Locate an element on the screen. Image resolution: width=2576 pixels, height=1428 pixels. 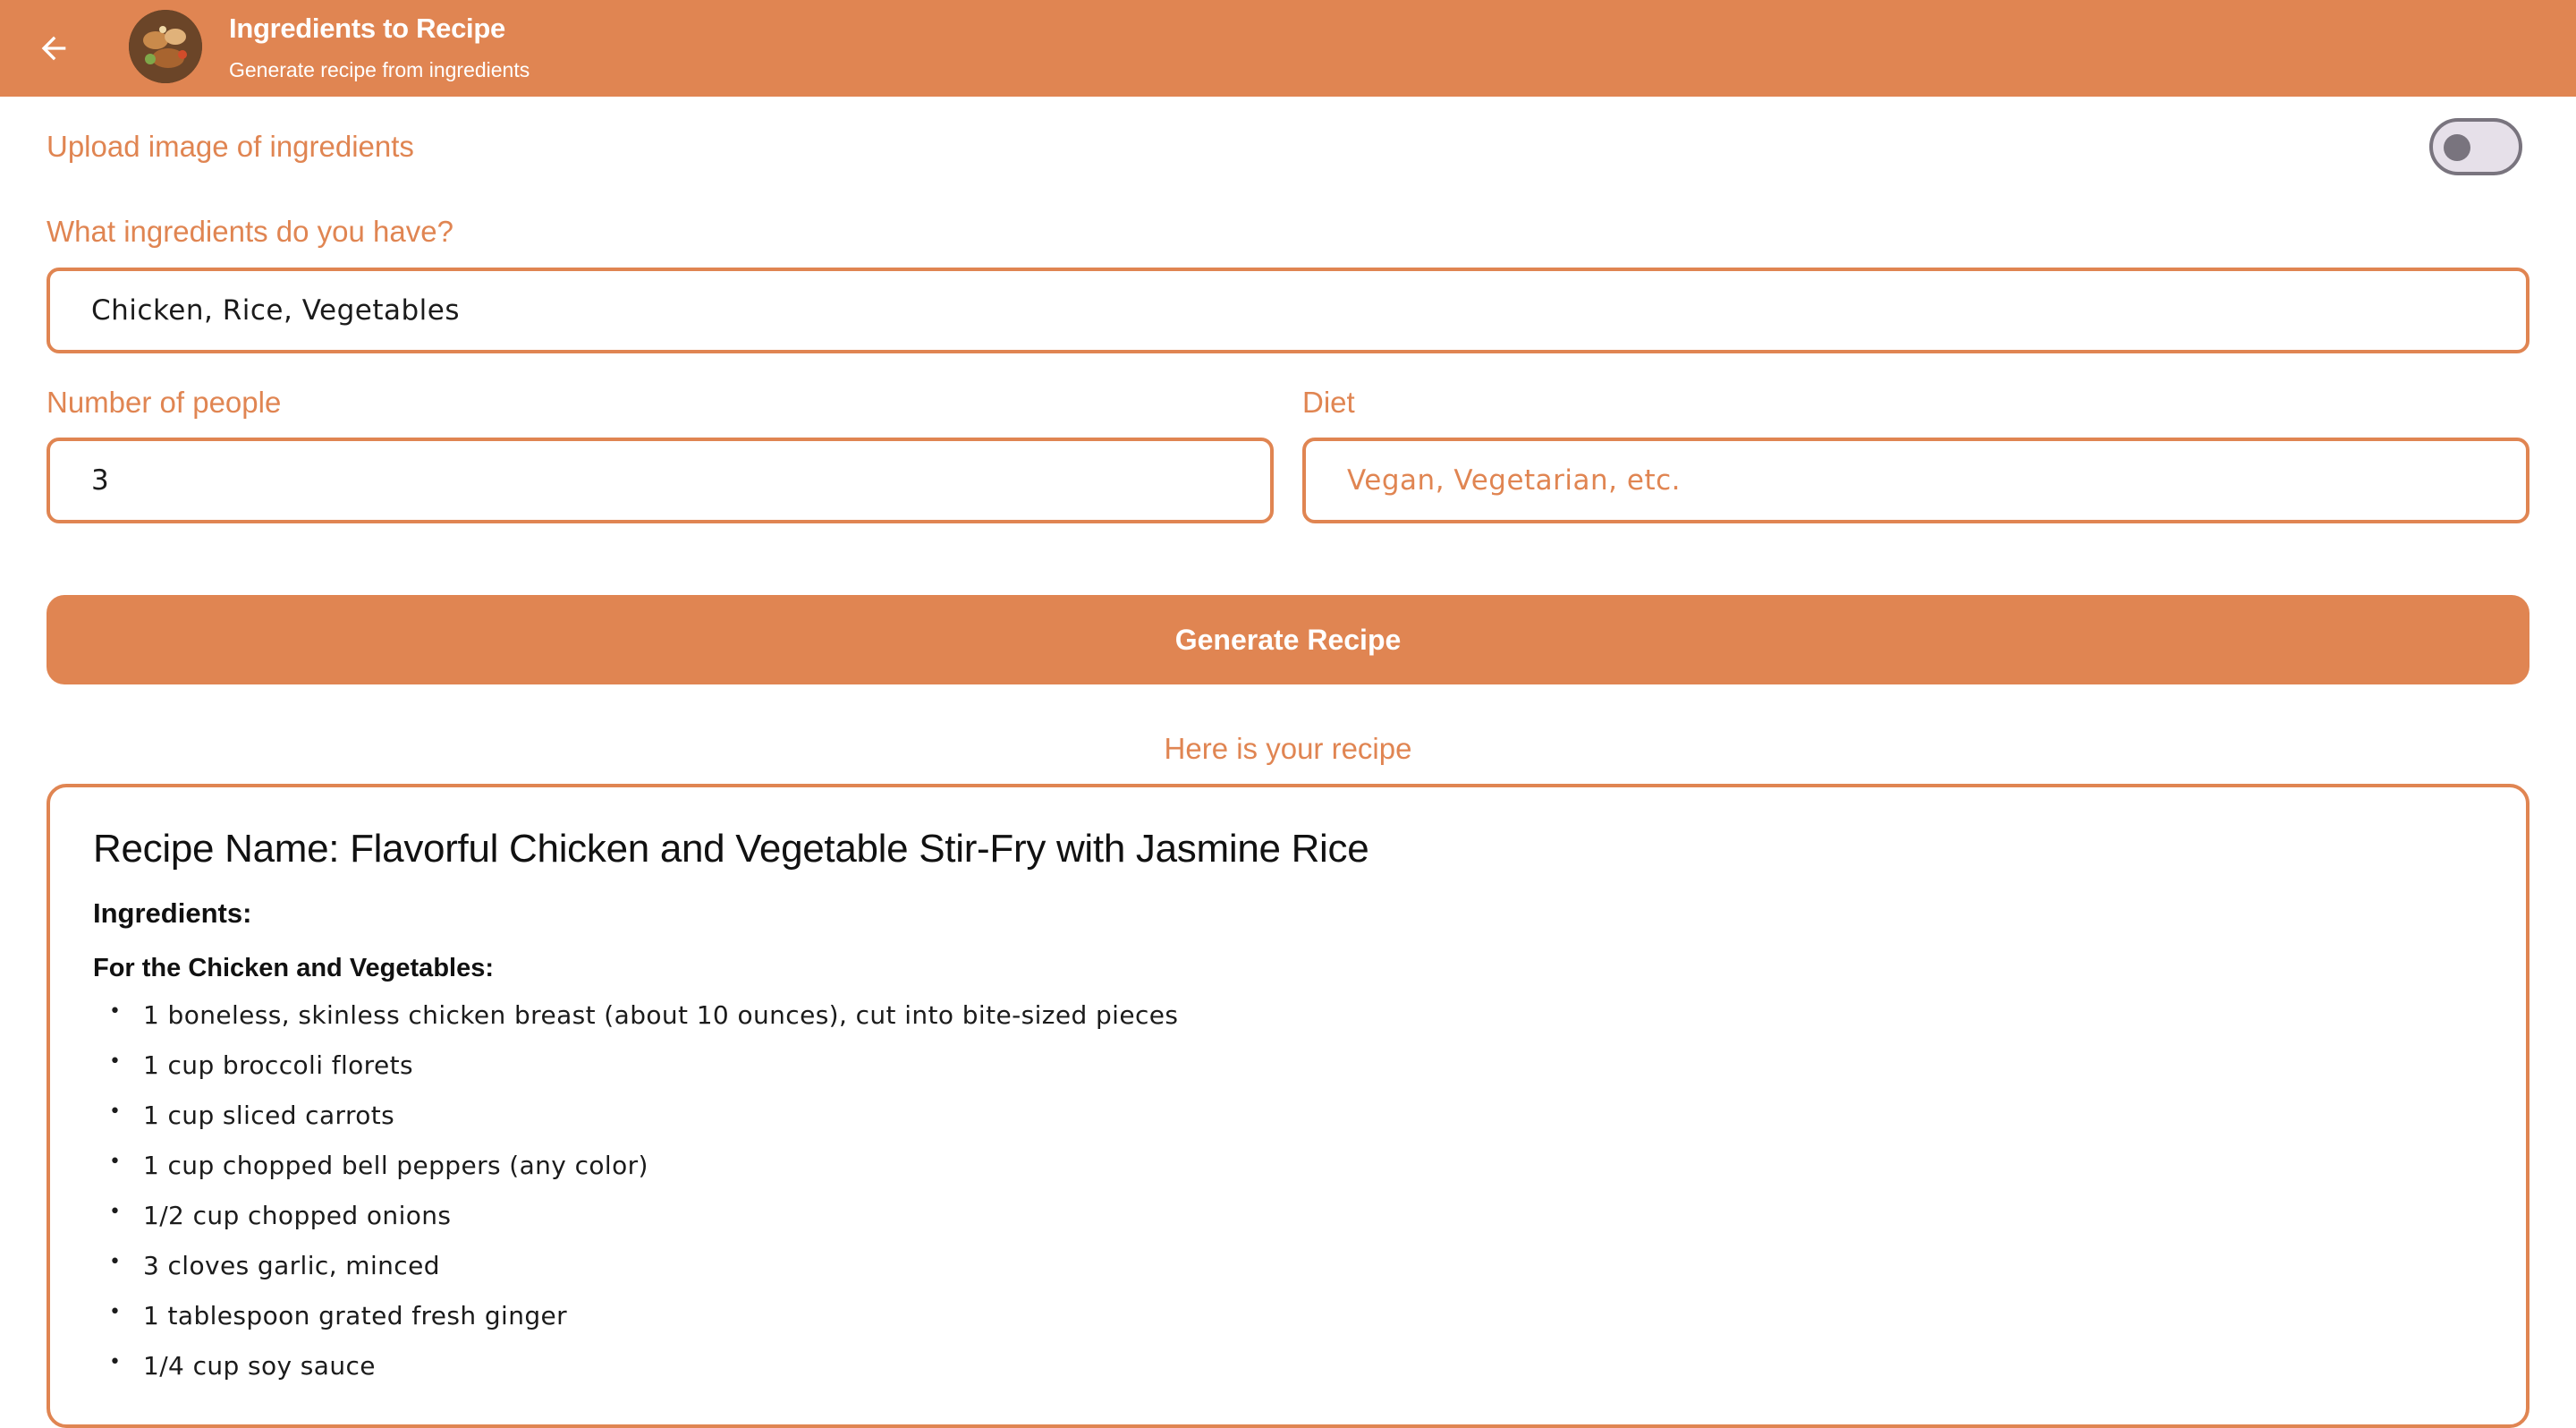
arrow-left-icon is located at coordinates (53, 49).